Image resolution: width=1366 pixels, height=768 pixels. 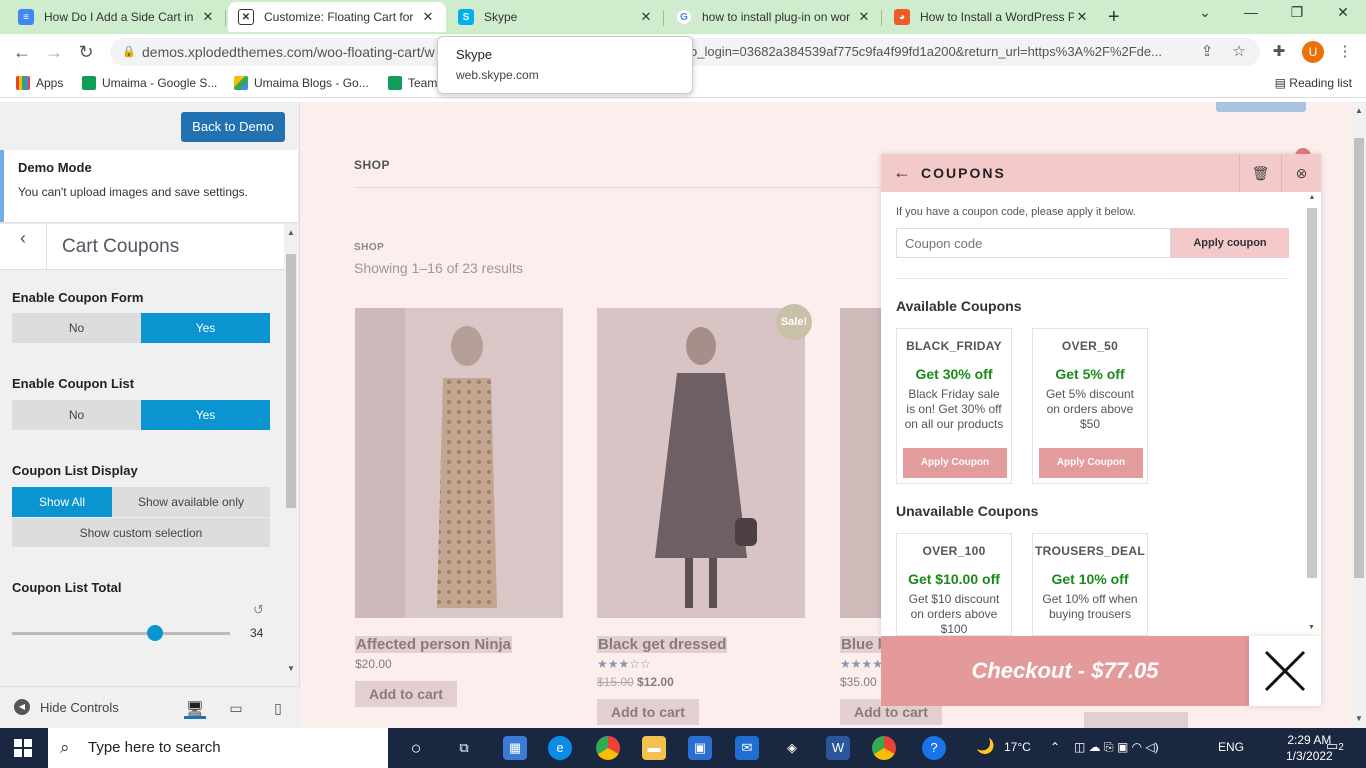 I want to click on option-show-all: Show All, so click(x=62, y=502).